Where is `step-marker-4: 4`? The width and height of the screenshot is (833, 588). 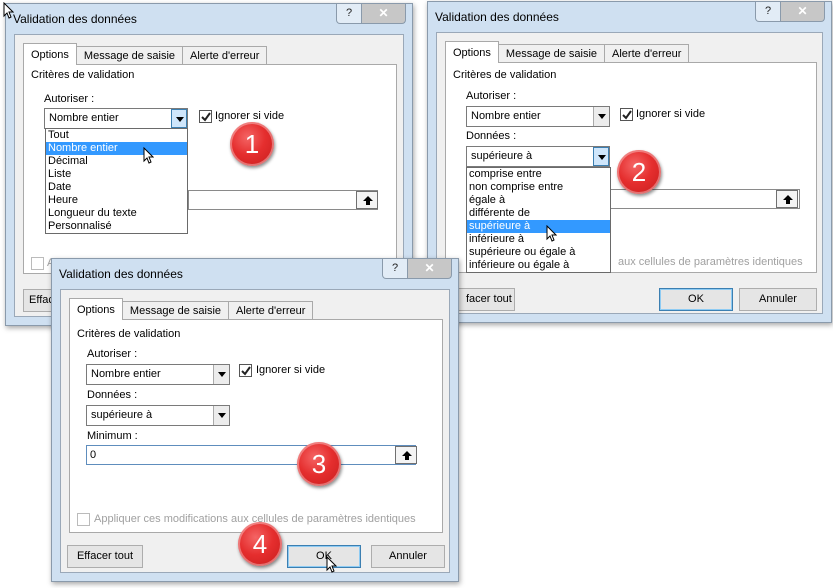
step-marker-4: 4 is located at coordinates (260, 544).